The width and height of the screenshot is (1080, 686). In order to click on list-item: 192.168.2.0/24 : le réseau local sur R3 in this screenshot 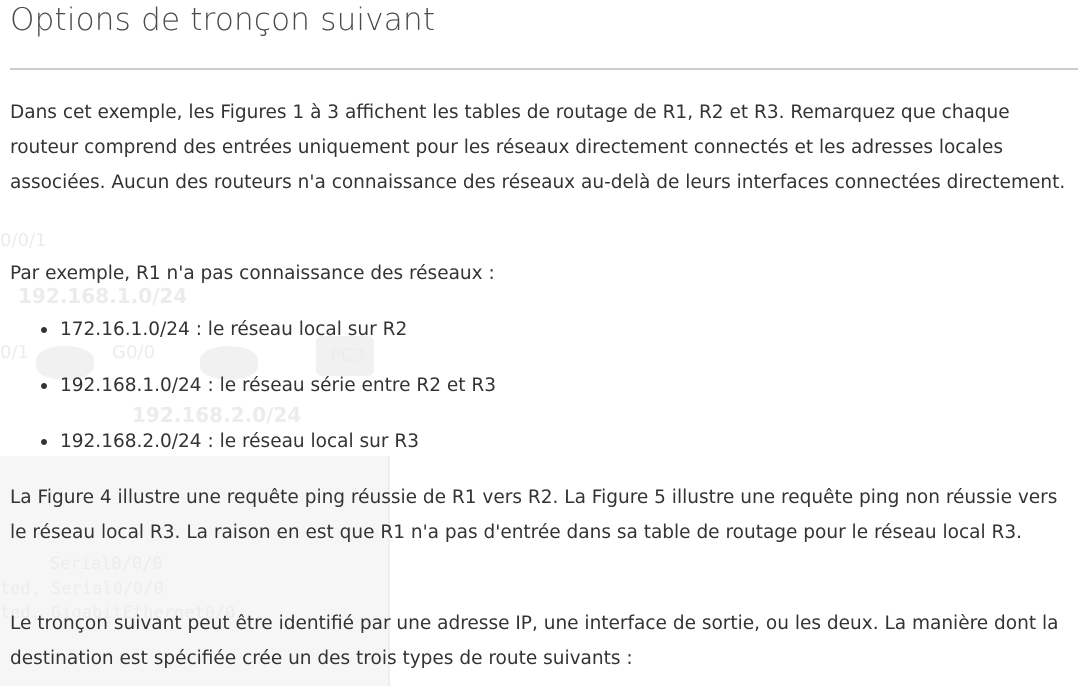, I will do `click(268, 452)`.